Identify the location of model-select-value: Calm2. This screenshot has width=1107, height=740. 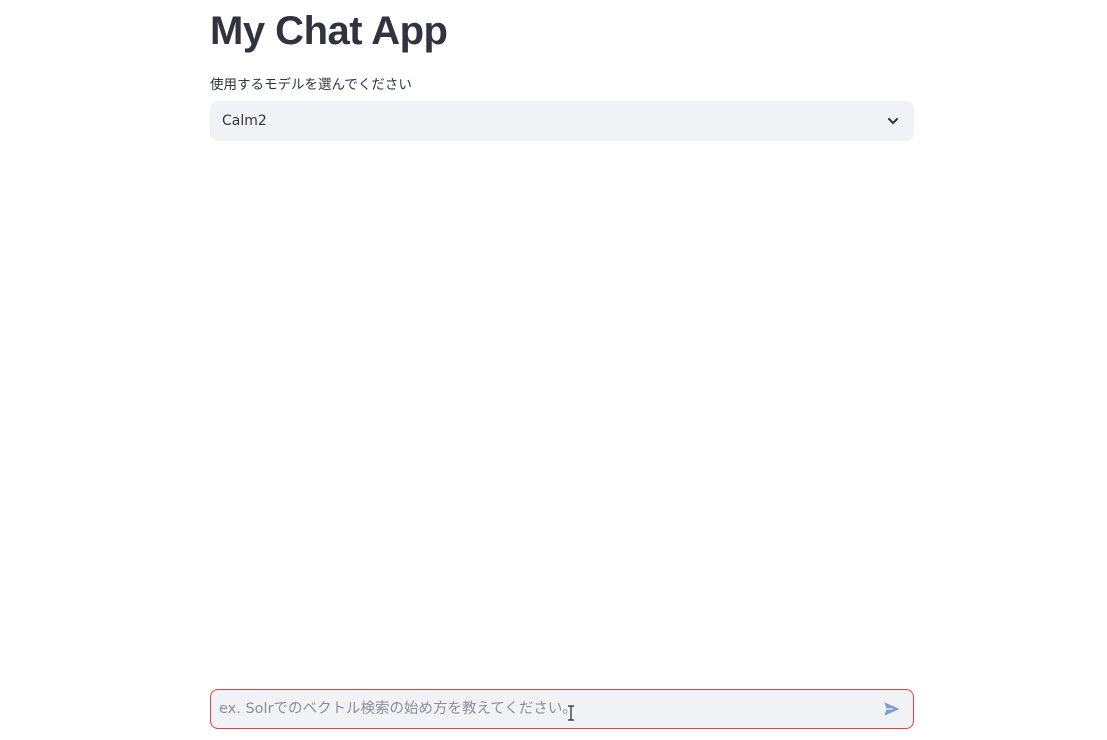
(244, 121).